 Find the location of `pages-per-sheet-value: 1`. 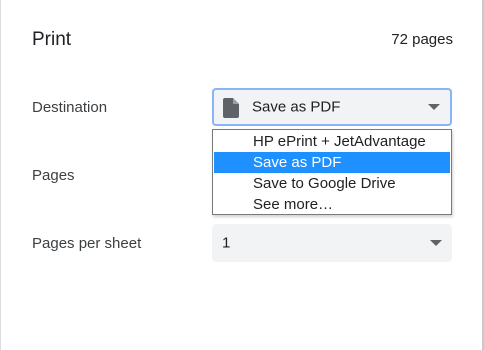

pages-per-sheet-value: 1 is located at coordinates (226, 243).